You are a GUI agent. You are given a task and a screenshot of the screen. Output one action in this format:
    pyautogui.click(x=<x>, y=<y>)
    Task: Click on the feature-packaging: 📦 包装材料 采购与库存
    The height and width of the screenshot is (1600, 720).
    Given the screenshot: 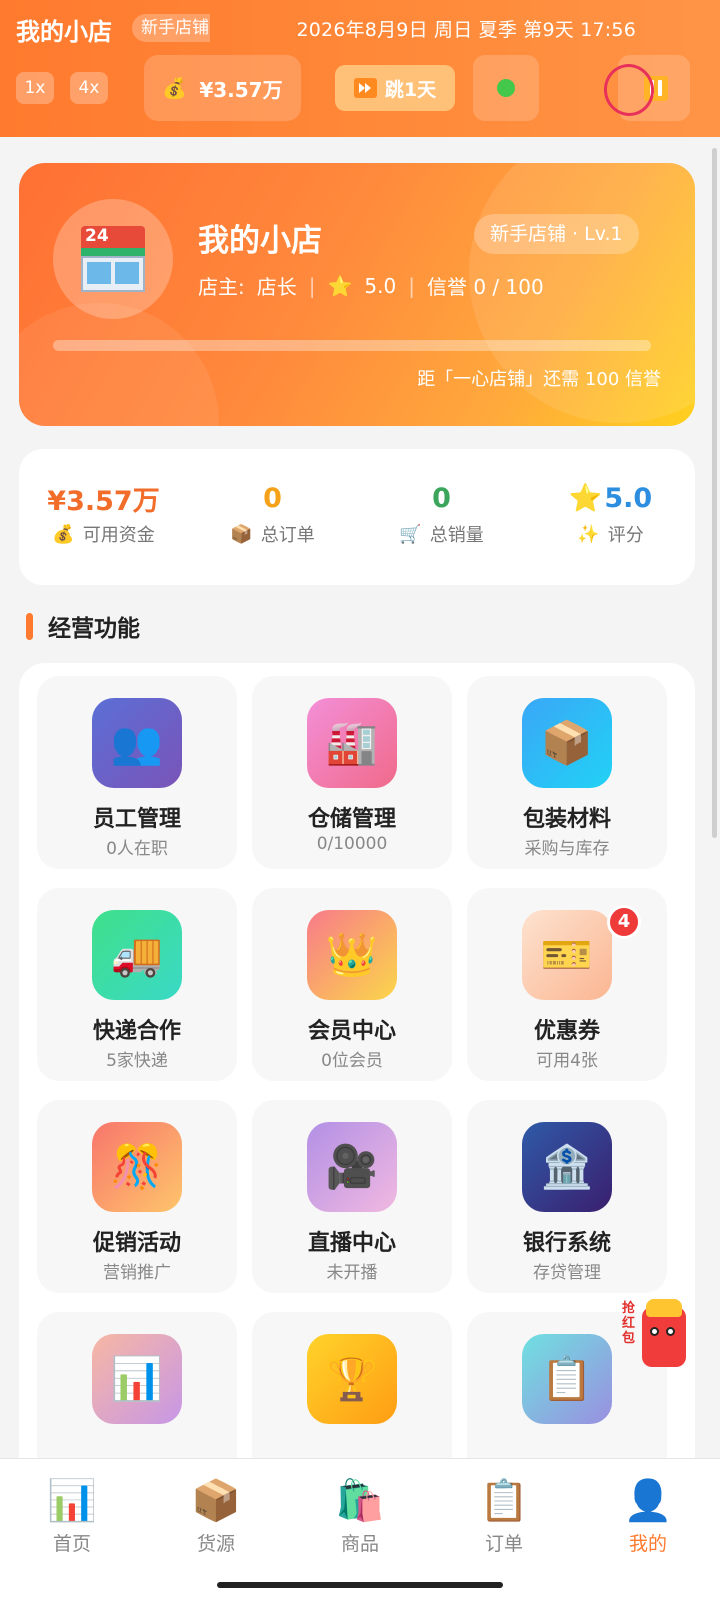 What is the action you would take?
    pyautogui.click(x=567, y=772)
    